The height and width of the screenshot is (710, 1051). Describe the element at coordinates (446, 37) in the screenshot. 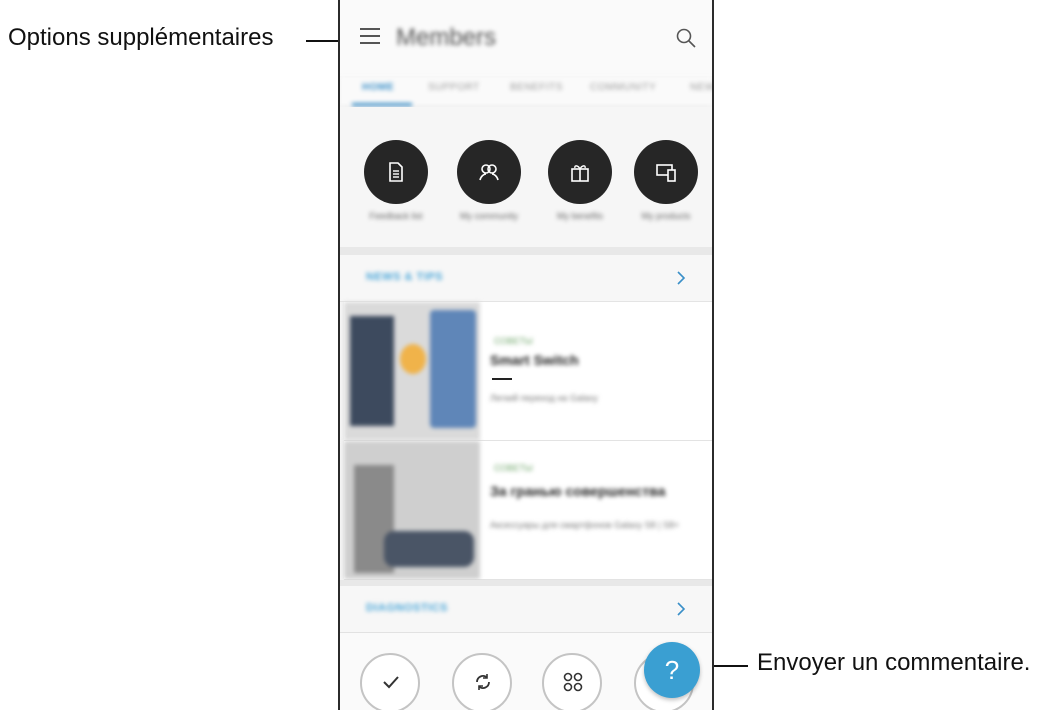

I see `app-title: Members` at that location.